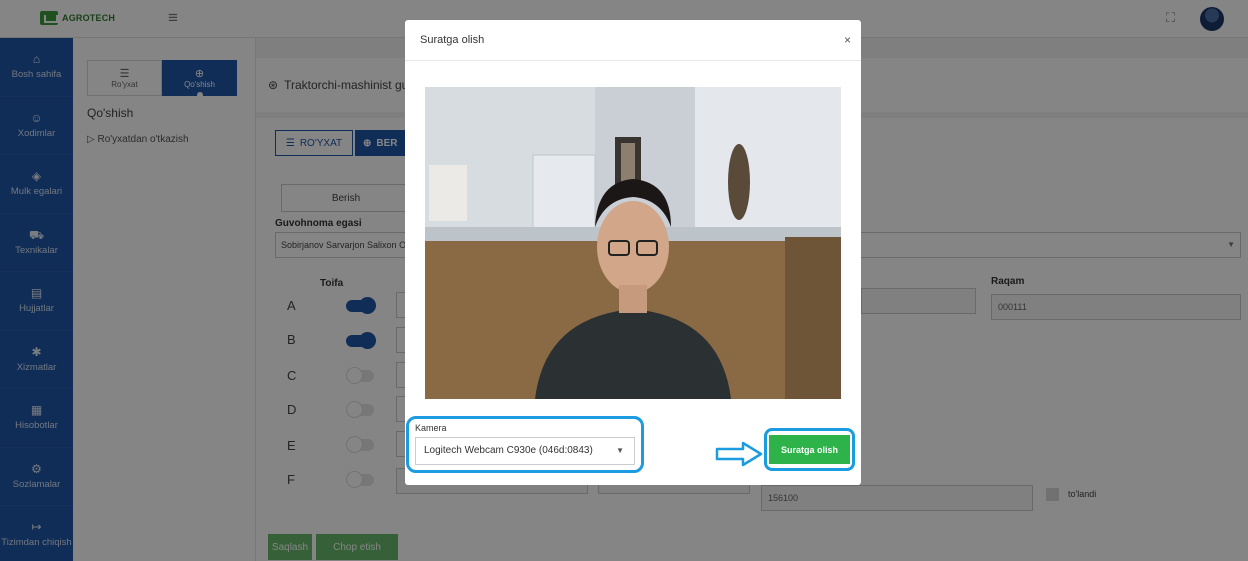 This screenshot has width=1248, height=561. What do you see at coordinates (525, 444) in the screenshot?
I see `camera-highlight-annotation` at bounding box center [525, 444].